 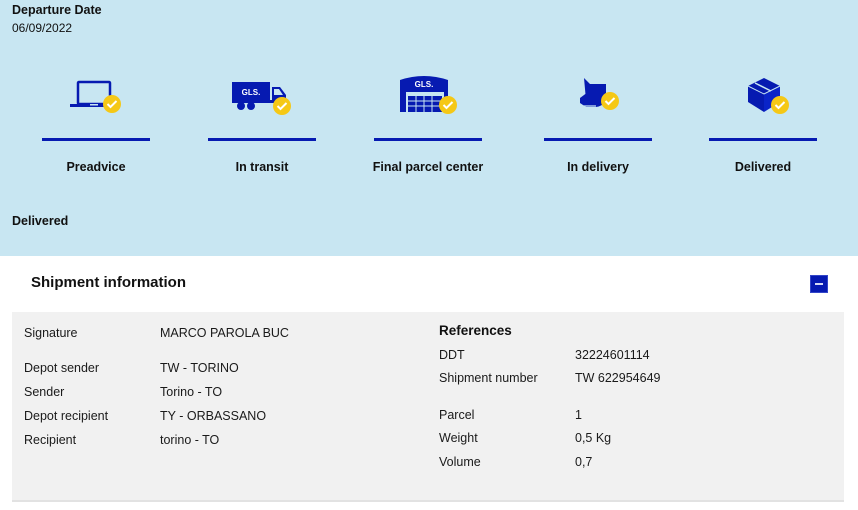 I want to click on shipment-number-label: Shipment number, so click(x=488, y=378).